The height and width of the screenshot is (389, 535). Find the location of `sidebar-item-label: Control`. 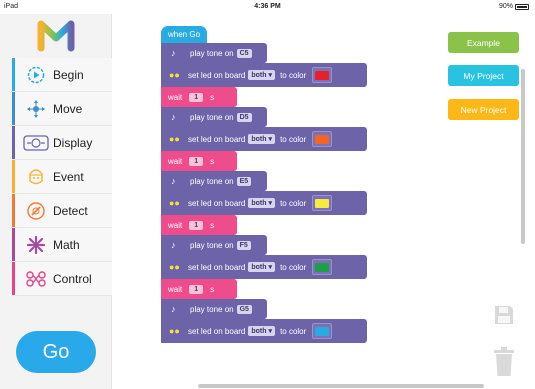

sidebar-item-label: Control is located at coordinates (72, 278).